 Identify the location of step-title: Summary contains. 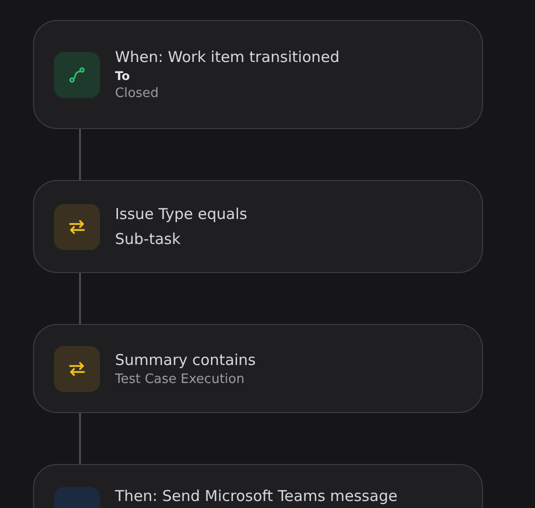
(185, 359).